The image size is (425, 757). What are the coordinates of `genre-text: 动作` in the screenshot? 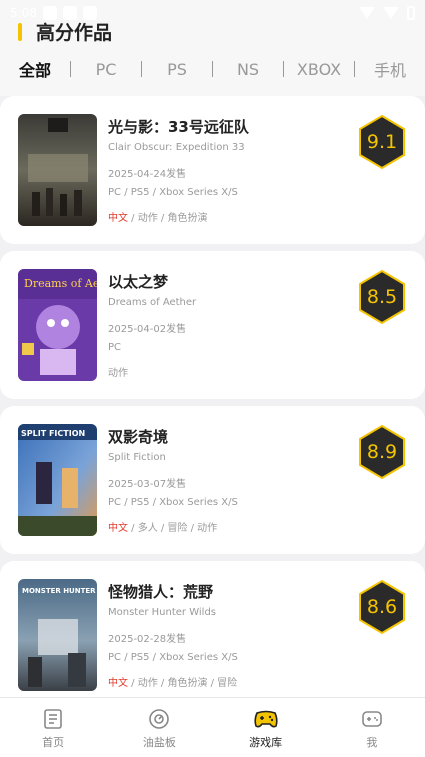 It's located at (118, 373).